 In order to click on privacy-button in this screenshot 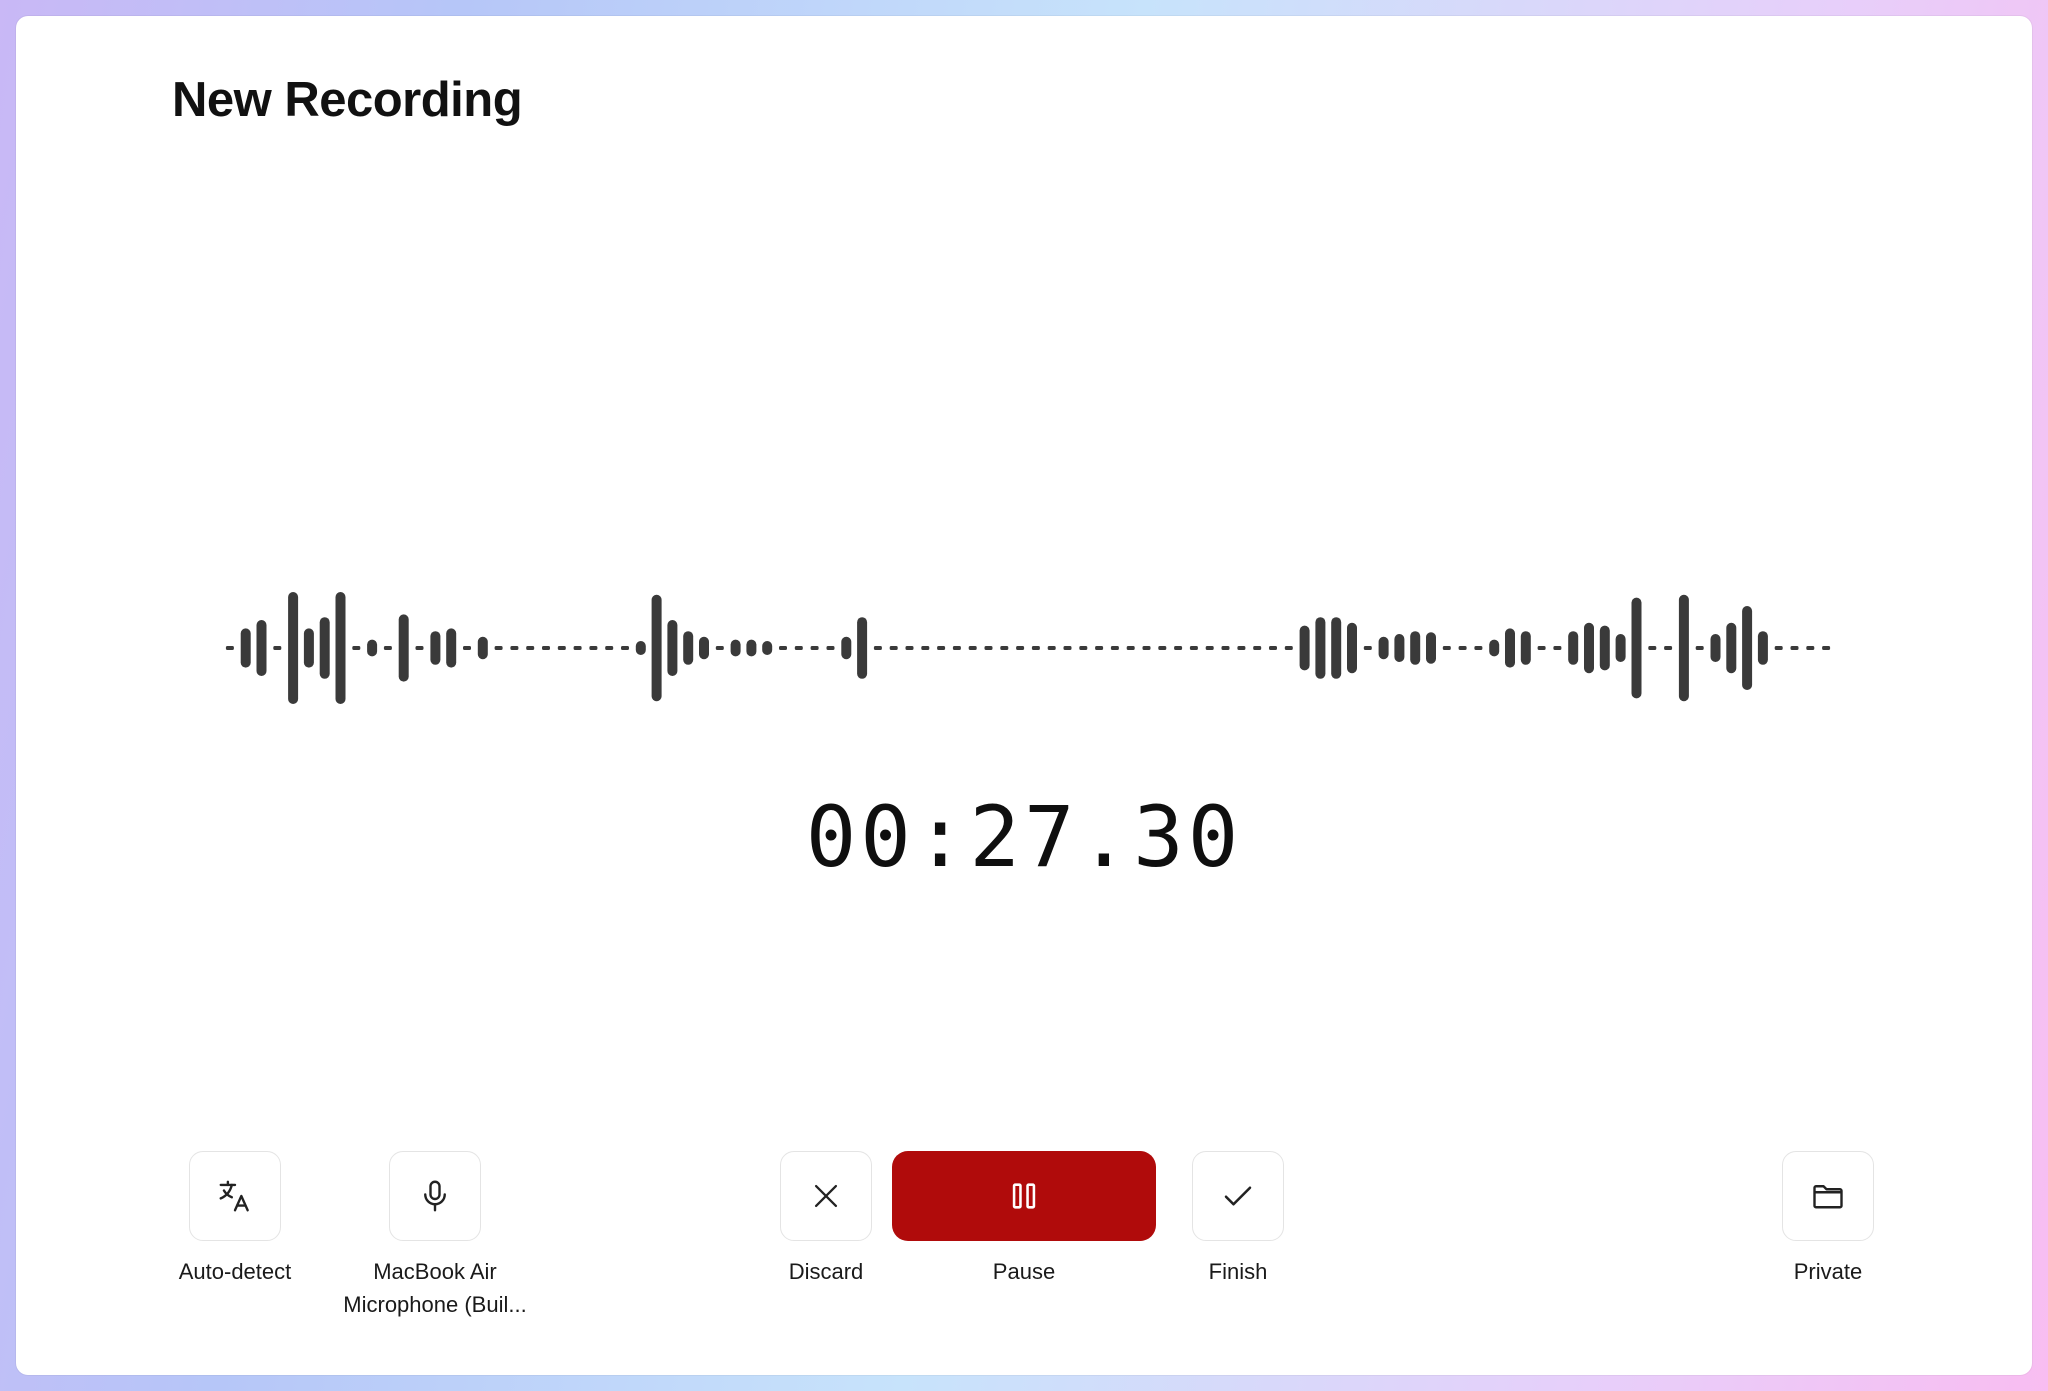, I will do `click(1828, 1196)`.